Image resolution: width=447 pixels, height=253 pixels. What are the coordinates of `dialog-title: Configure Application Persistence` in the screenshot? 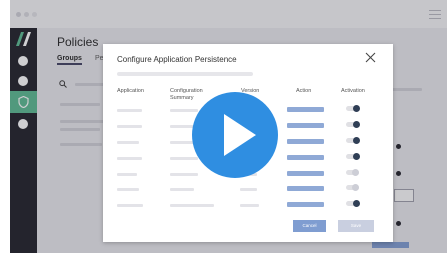 It's located at (177, 59).